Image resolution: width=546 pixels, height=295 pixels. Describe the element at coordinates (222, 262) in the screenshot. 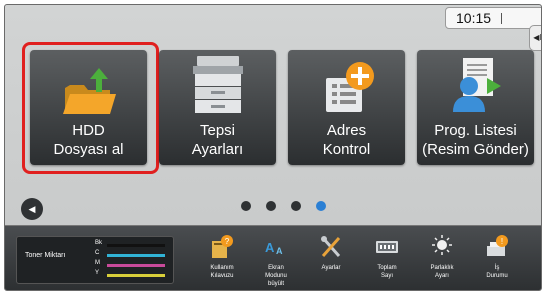

I see `user-guide-button: ? Kullanım Kılavuzu` at that location.